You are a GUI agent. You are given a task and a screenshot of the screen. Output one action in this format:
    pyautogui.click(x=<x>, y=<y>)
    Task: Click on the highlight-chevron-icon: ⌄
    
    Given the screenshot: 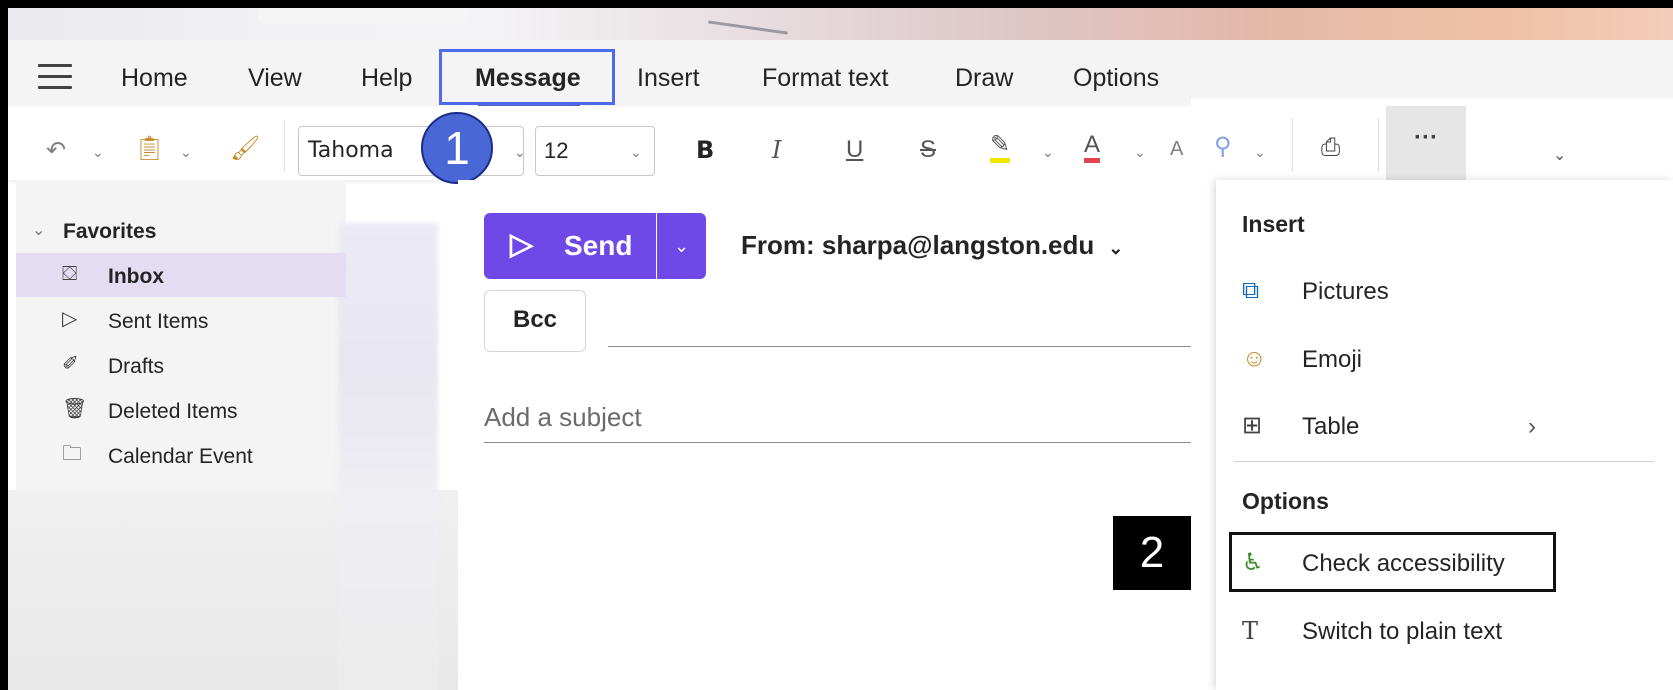 What is the action you would take?
    pyautogui.click(x=1048, y=152)
    